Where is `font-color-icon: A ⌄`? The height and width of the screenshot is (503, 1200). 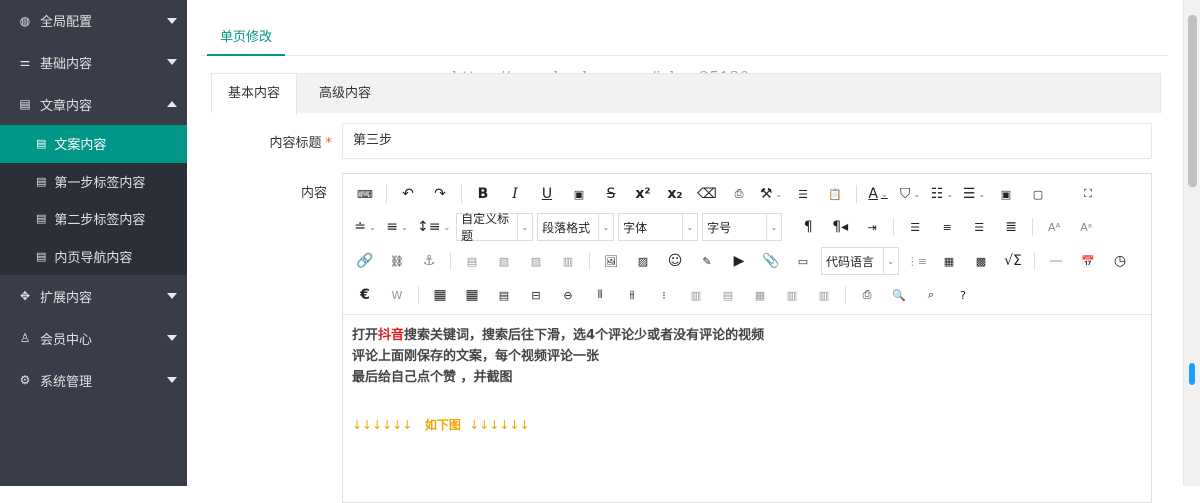 font-color-icon: A ⌄ is located at coordinates (878, 194).